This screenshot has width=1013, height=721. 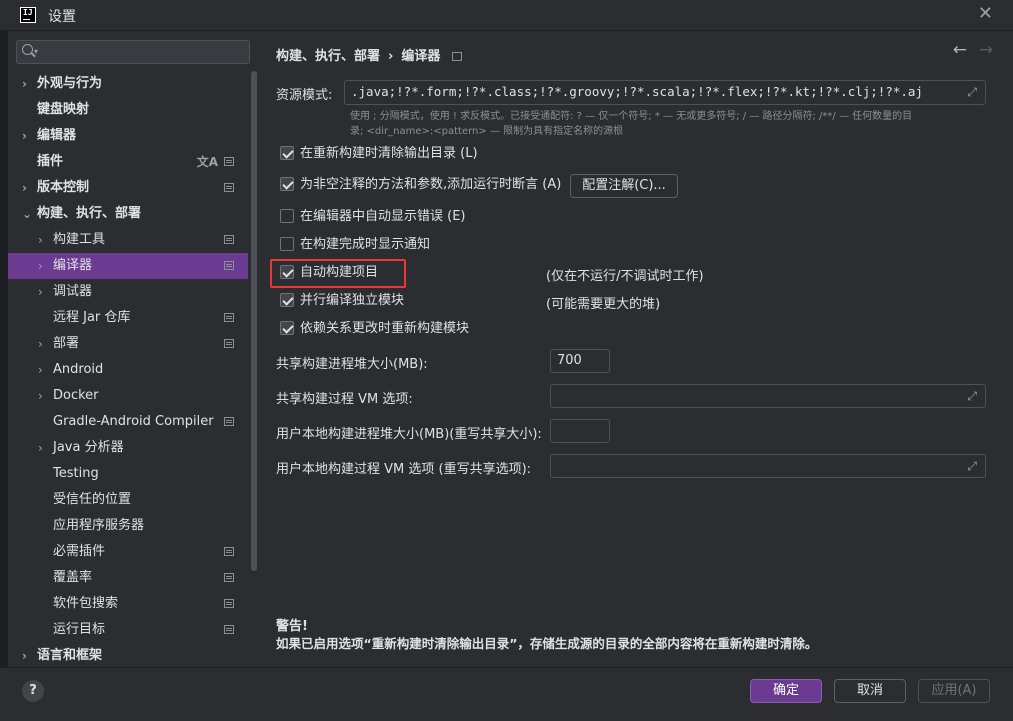 What do you see at coordinates (33, 691) in the screenshot?
I see `help-icon: ?` at bounding box center [33, 691].